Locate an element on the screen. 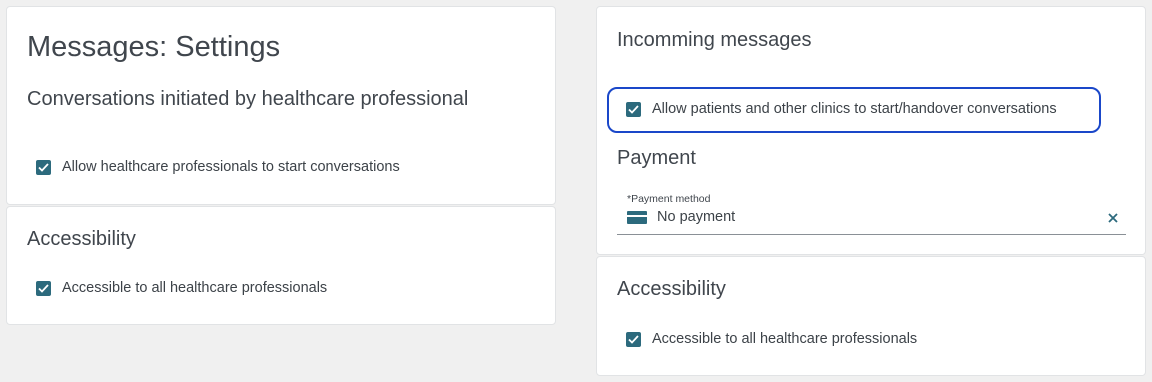 This screenshot has width=1152, height=382. close-icon is located at coordinates (1113, 218).